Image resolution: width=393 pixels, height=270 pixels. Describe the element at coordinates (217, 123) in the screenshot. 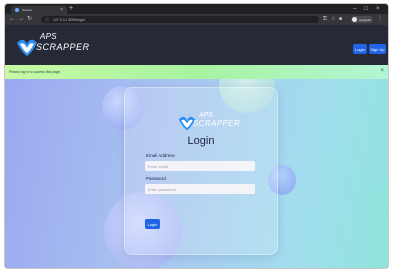

I see `card-logo-text-bottom: SCRAPPER` at that location.